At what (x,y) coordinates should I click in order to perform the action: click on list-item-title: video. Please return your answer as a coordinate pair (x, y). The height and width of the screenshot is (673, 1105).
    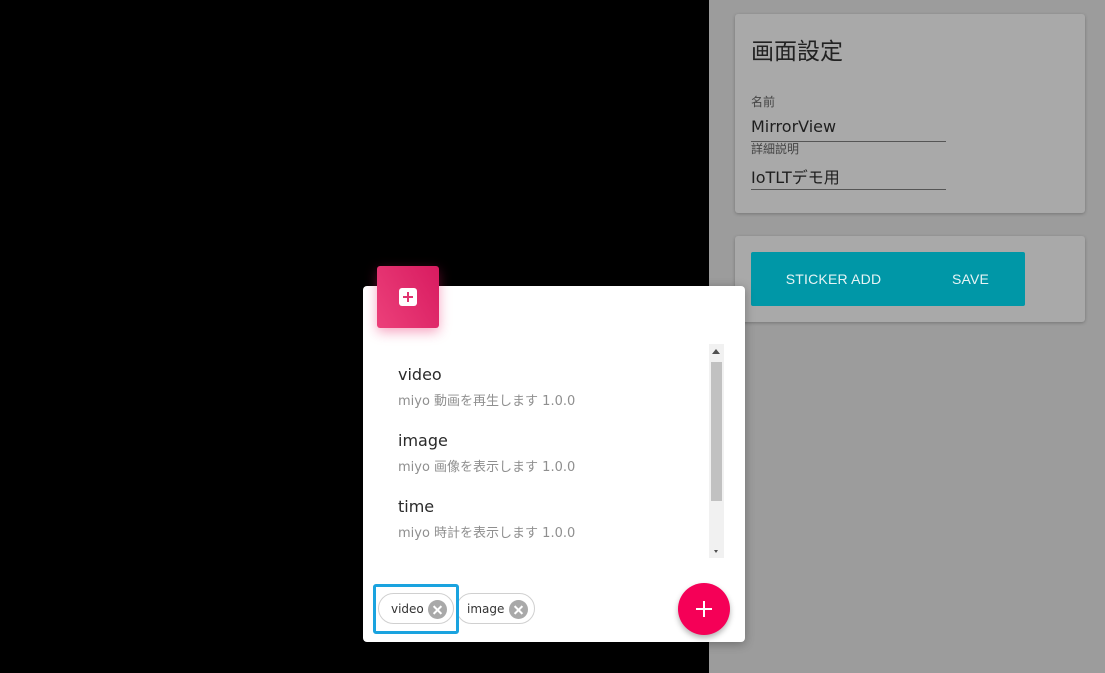
    Looking at the image, I should click on (420, 374).